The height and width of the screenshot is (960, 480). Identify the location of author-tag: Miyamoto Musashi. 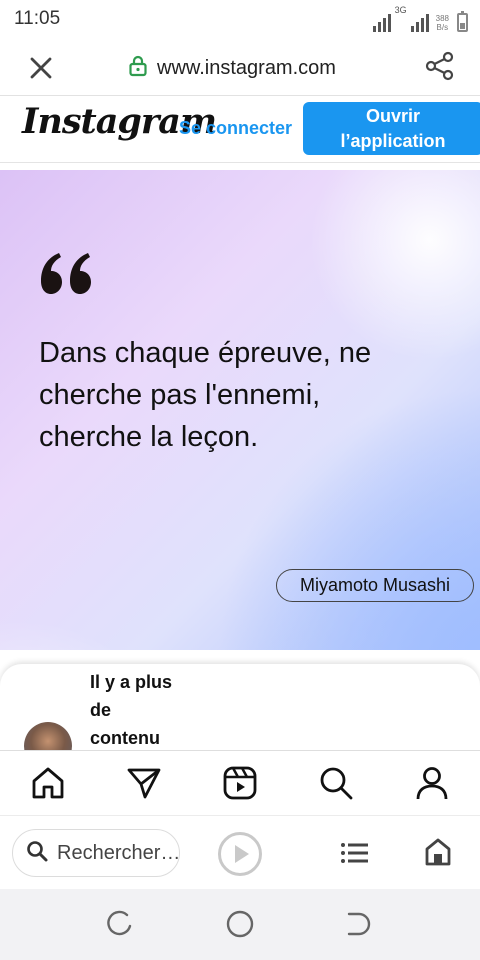
(375, 585).